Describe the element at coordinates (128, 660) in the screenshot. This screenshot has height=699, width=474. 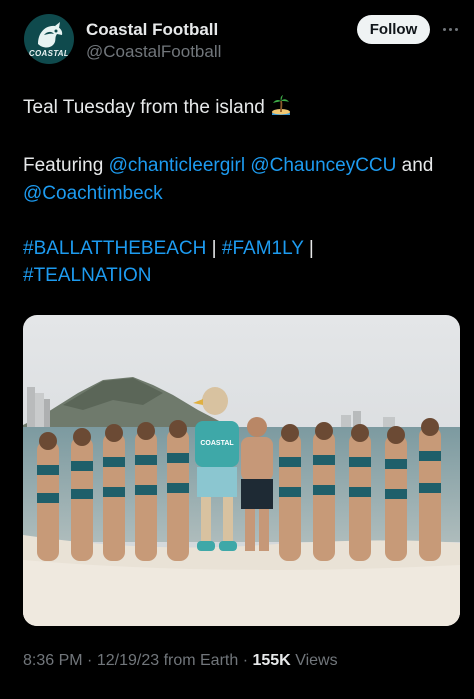
I see `tweet-date: 12/19/23` at that location.